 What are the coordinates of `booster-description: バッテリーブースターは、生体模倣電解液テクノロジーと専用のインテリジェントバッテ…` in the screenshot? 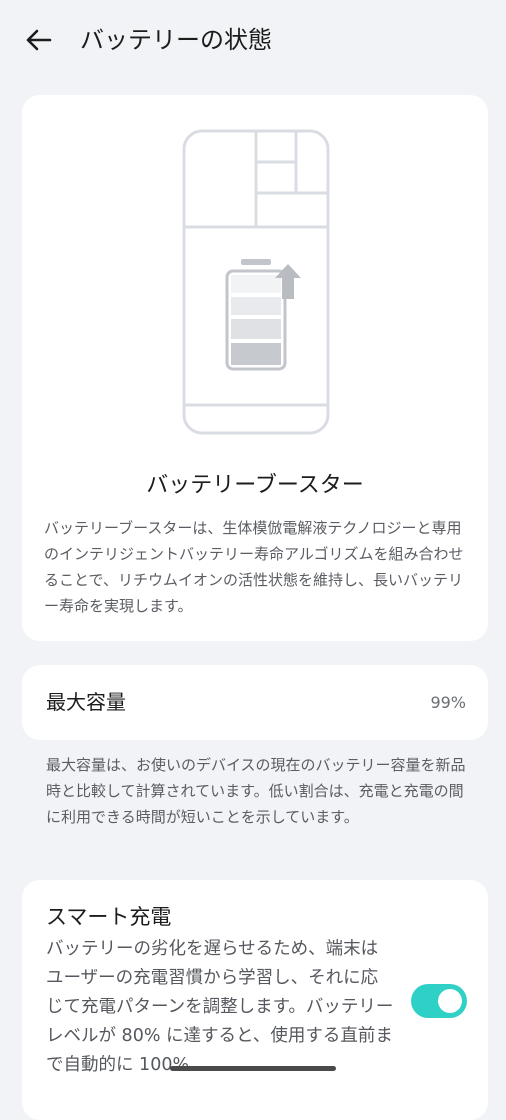 It's located at (254, 567).